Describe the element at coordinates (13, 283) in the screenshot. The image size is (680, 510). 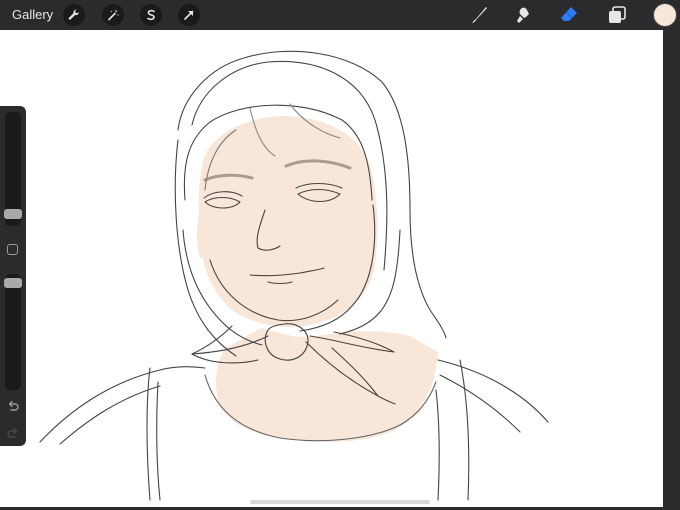
I see `opacity-slider-thumb` at that location.